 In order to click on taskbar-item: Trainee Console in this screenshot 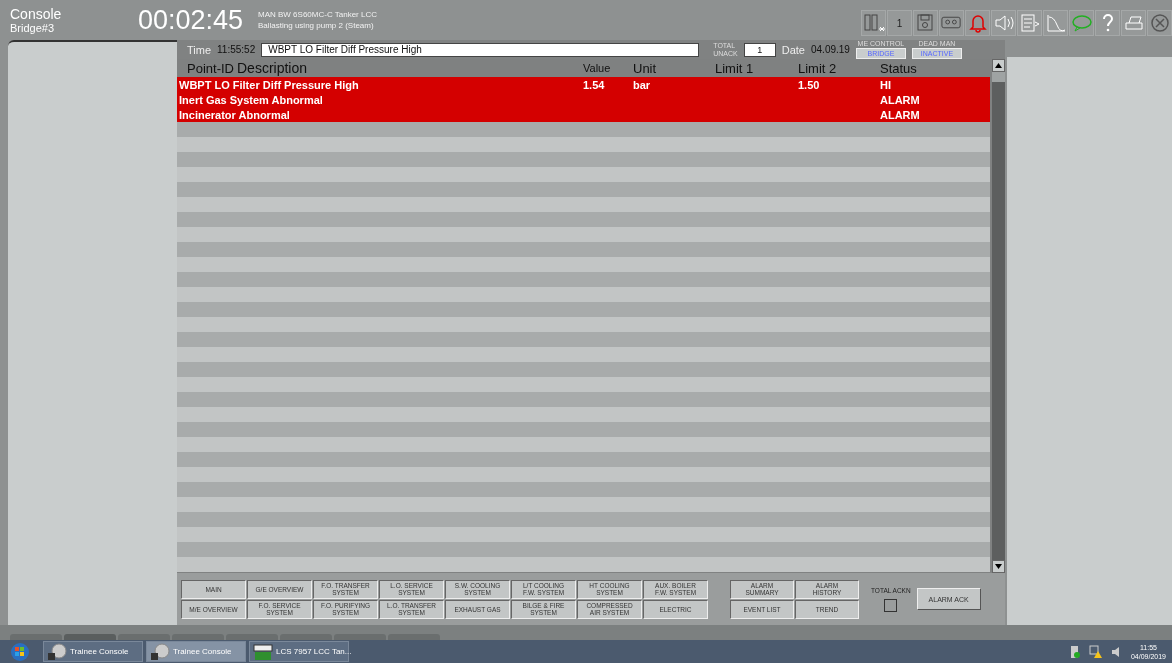, I will do `click(93, 651)`.